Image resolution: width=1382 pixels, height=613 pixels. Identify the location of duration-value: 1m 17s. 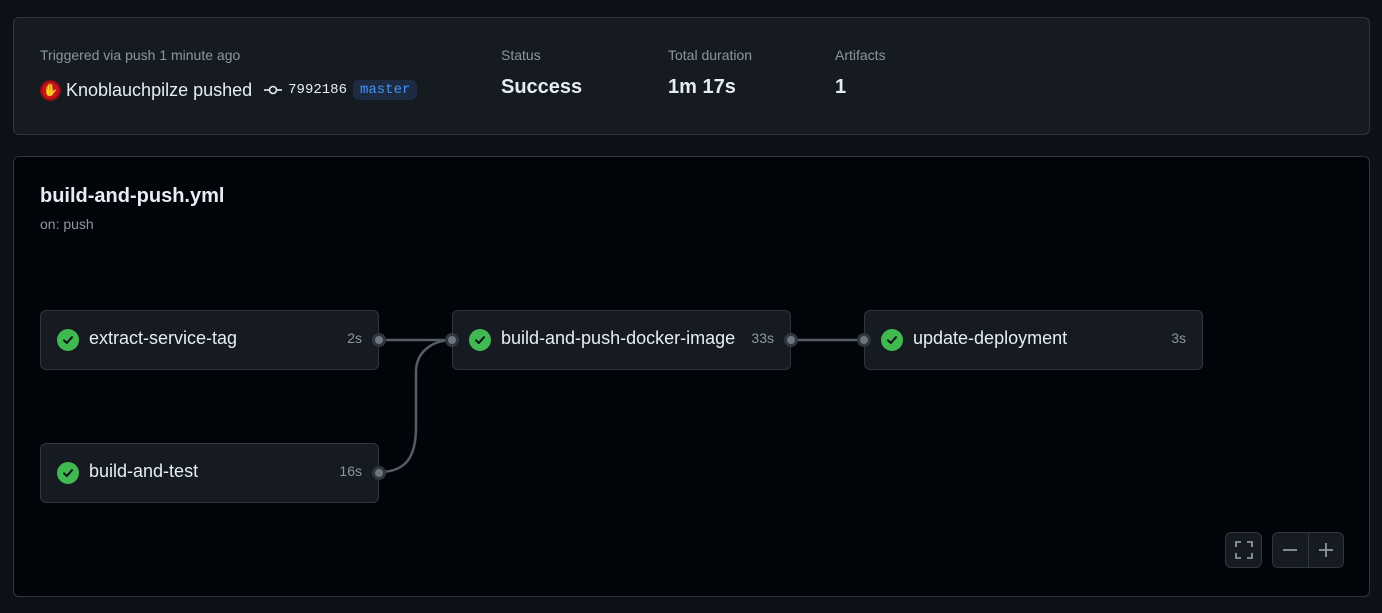
(702, 87).